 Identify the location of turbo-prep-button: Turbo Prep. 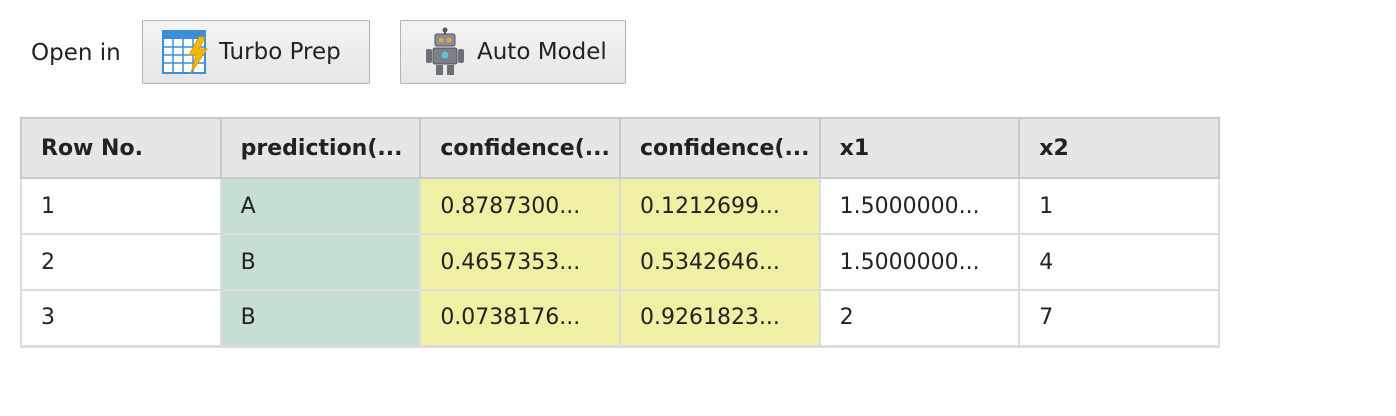
(256, 52).